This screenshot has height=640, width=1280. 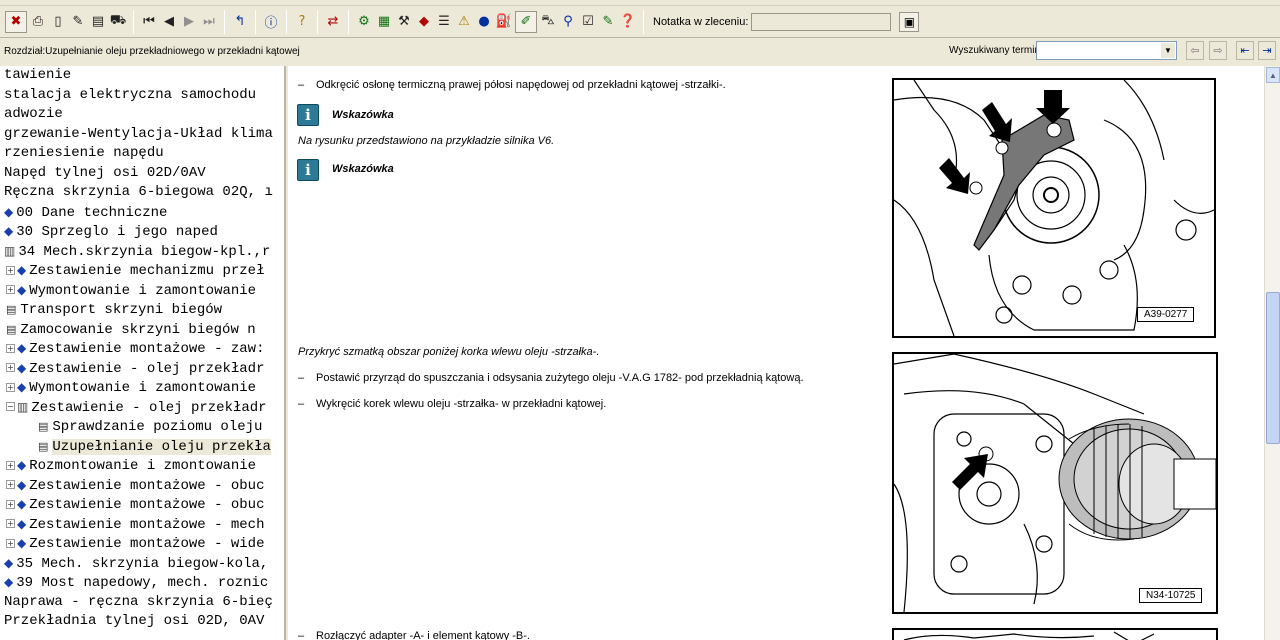 I want to click on tree-item-label: 34 Mech.skrzynia biegow-kpl.,r, so click(x=144, y=251).